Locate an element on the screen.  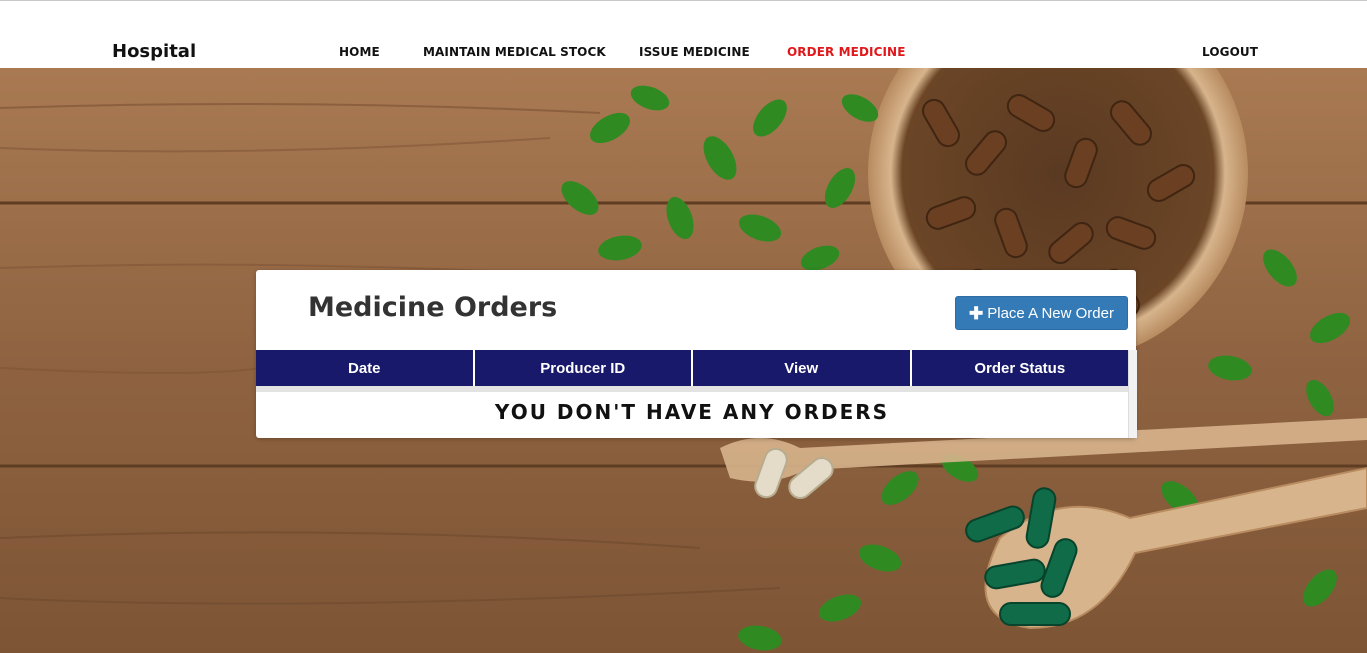
brand-logo: Hospital is located at coordinates (154, 51).